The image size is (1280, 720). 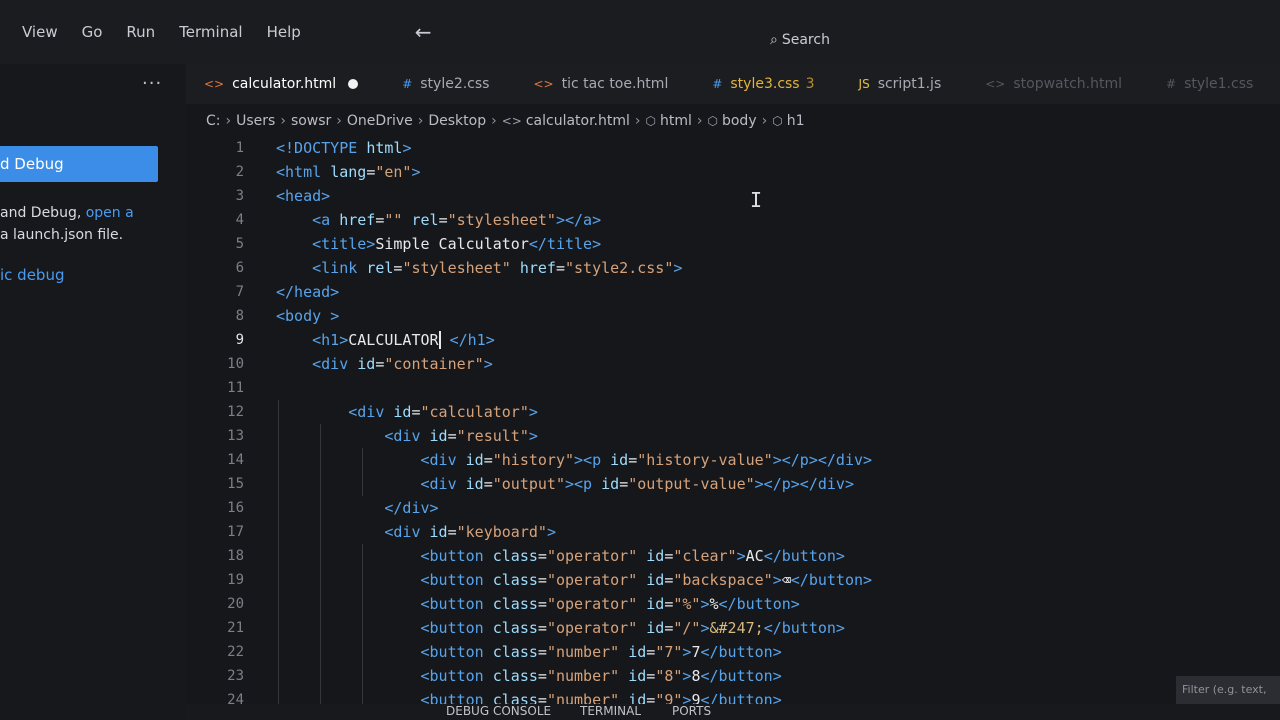 What do you see at coordinates (214, 84) in the screenshot?
I see `html-file-icon: <>` at bounding box center [214, 84].